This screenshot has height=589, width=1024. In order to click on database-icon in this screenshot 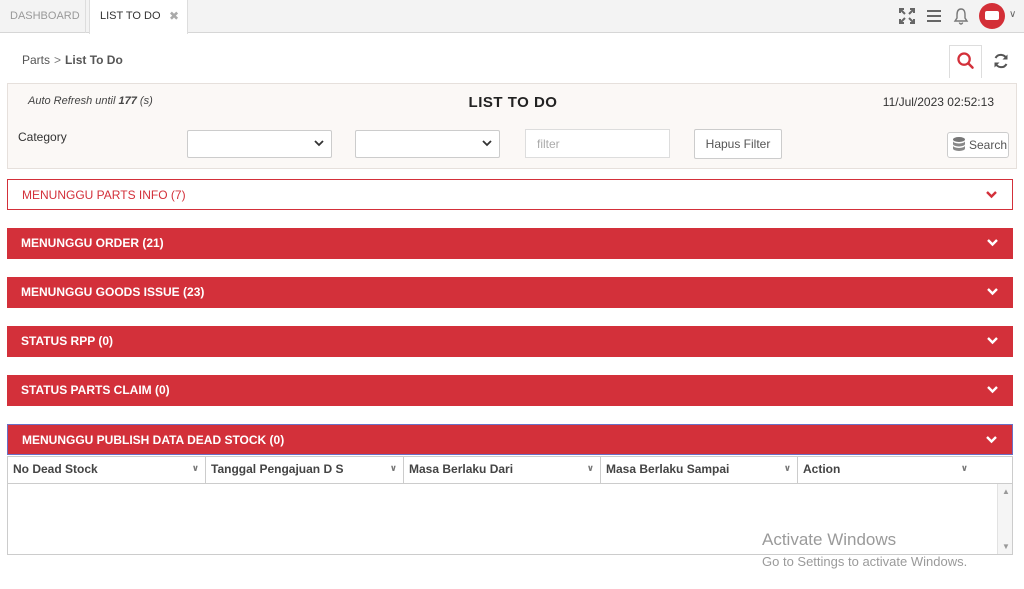, I will do `click(959, 144)`.